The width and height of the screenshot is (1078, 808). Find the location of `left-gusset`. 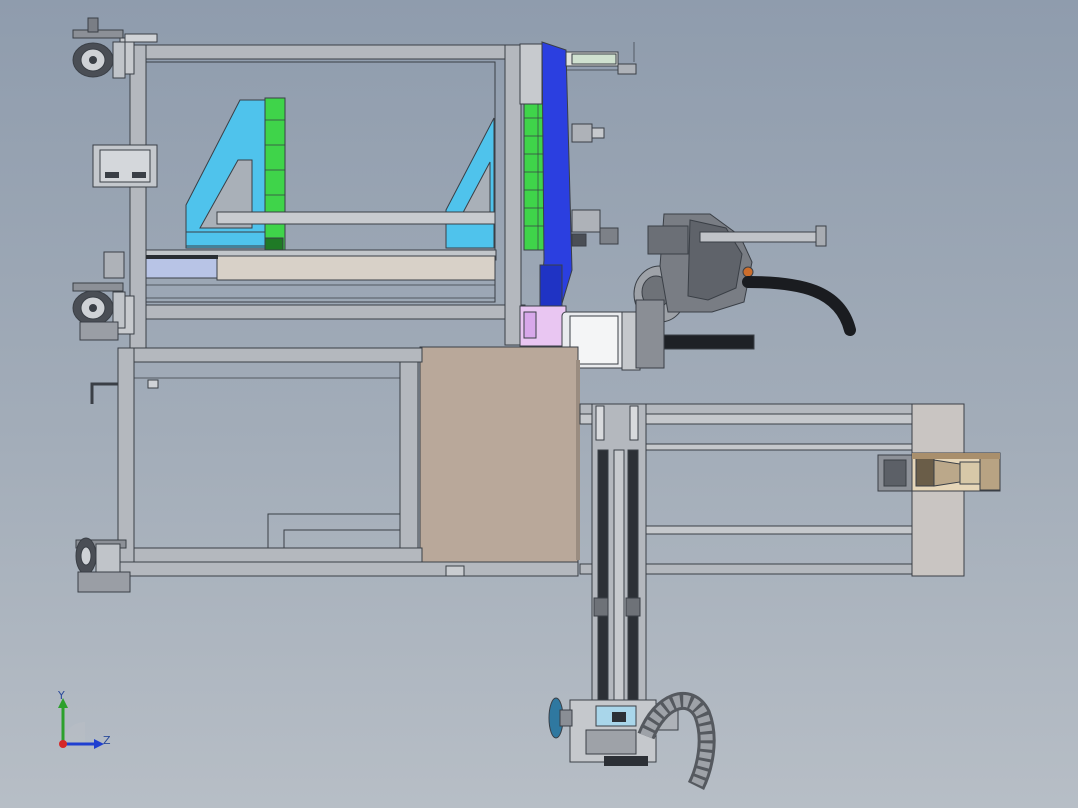

left-gusset is located at coordinates (226, 174).